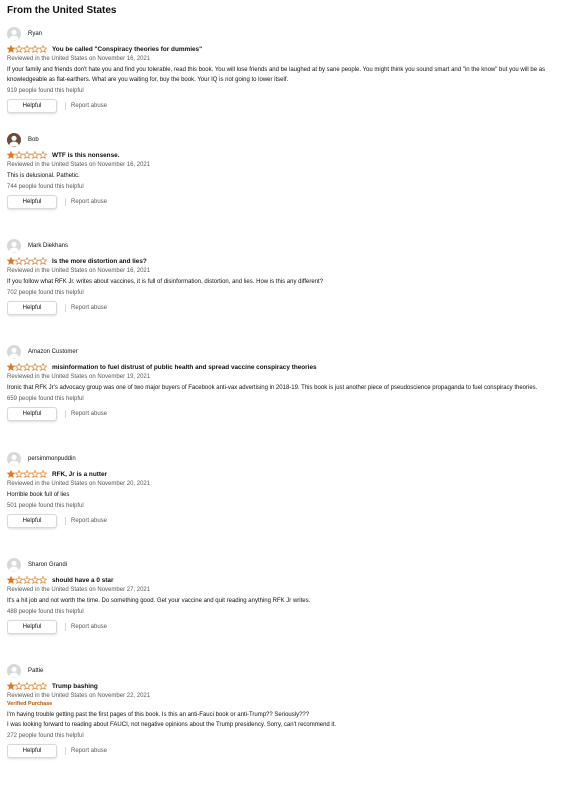  What do you see at coordinates (285, 245) in the screenshot?
I see `reviewer-profile: Mark Diekhans` at bounding box center [285, 245].